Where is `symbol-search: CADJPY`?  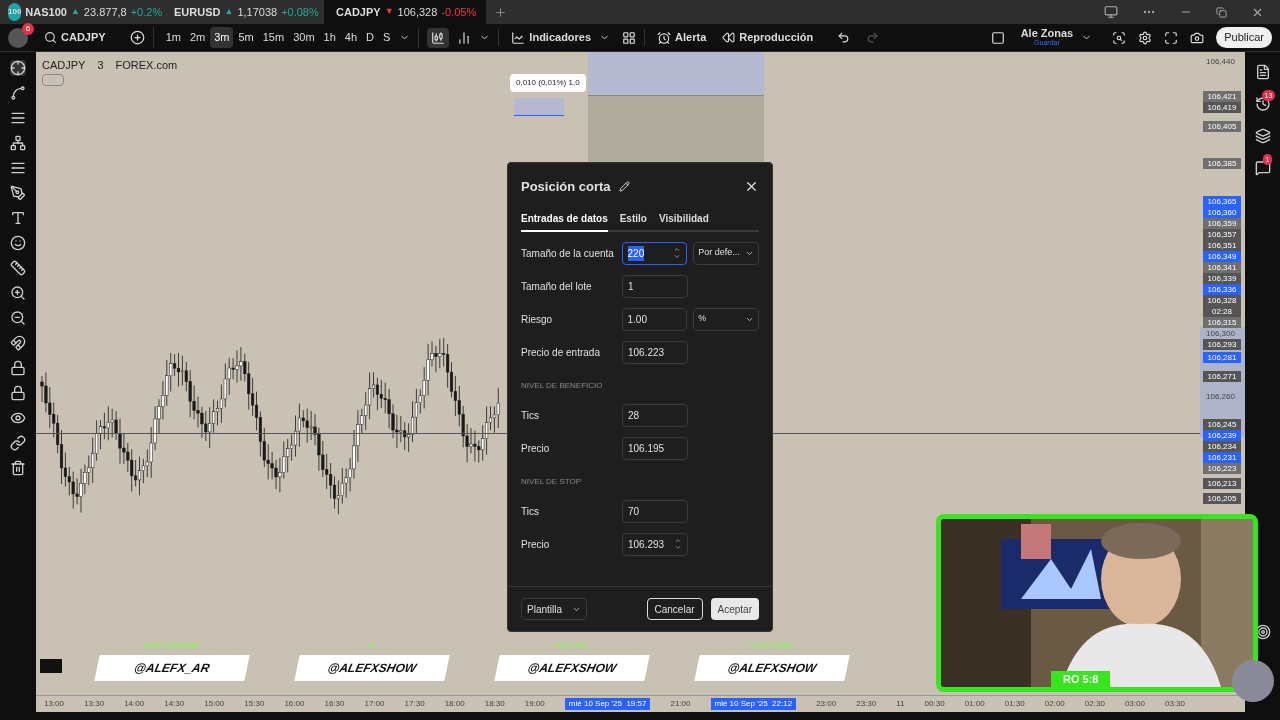
symbol-search: CADJPY is located at coordinates (83, 37).